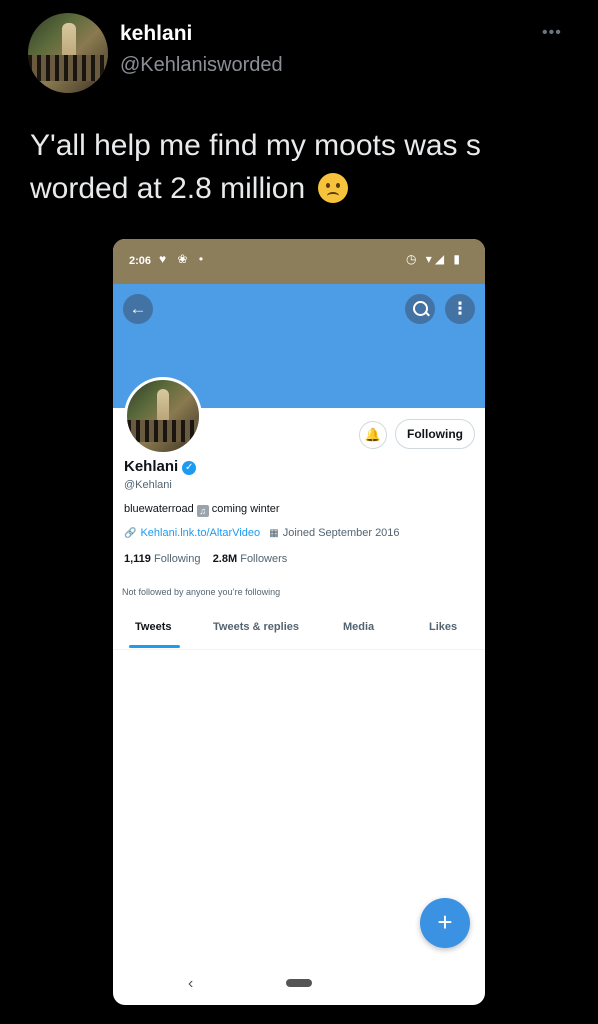 The width and height of the screenshot is (598, 1024). Describe the element at coordinates (332, 188) in the screenshot. I see `worried-face-icon` at that location.